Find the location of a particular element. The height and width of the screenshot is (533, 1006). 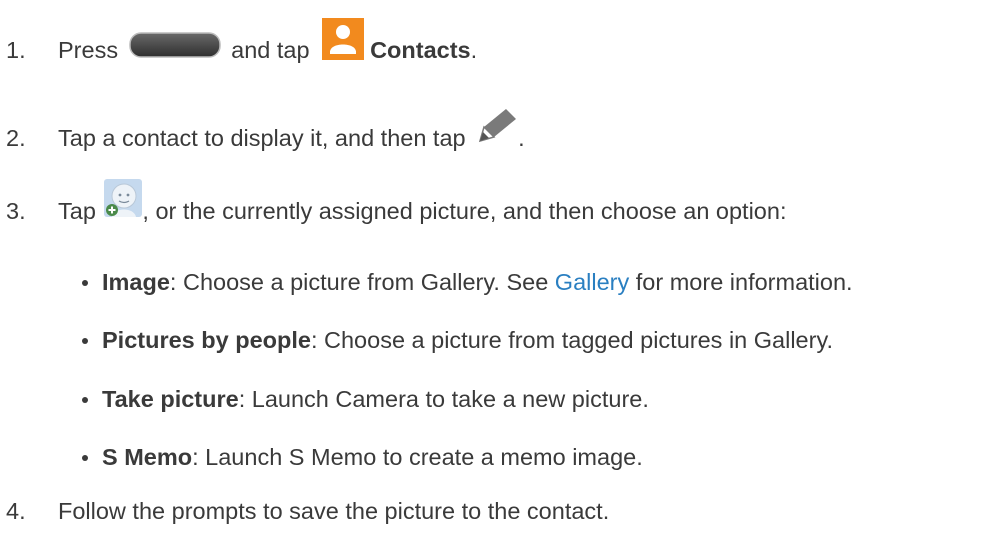

step-text: Tap is located at coordinates (77, 211).